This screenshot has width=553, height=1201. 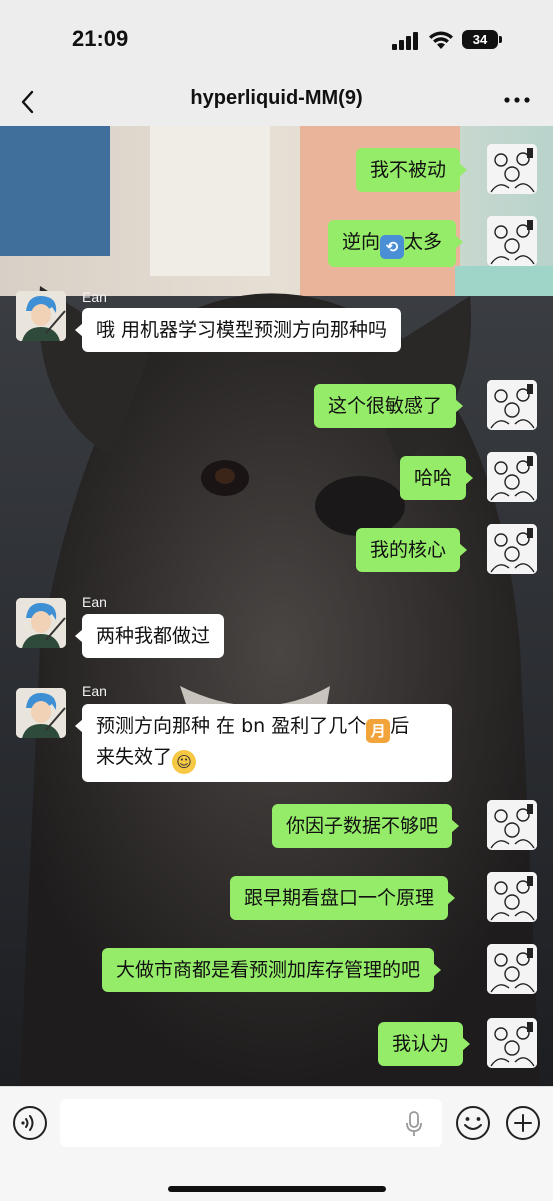 I want to click on status-bar: 21:09 34, so click(x=276, y=39).